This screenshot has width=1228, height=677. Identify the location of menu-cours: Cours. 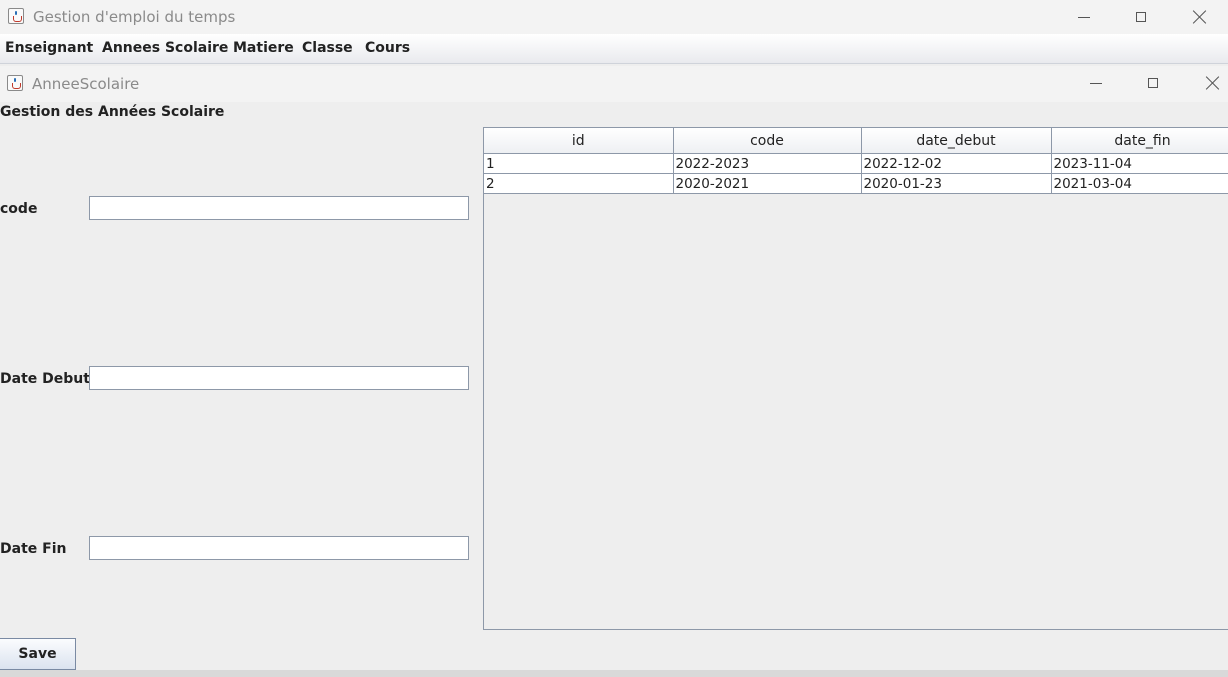
(387, 48).